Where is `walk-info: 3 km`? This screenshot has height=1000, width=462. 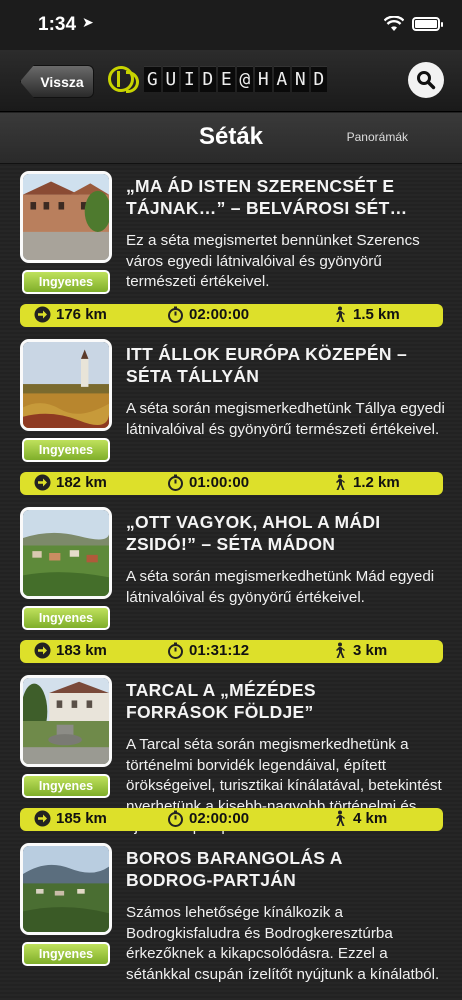 walk-info: 3 km is located at coordinates (359, 650).